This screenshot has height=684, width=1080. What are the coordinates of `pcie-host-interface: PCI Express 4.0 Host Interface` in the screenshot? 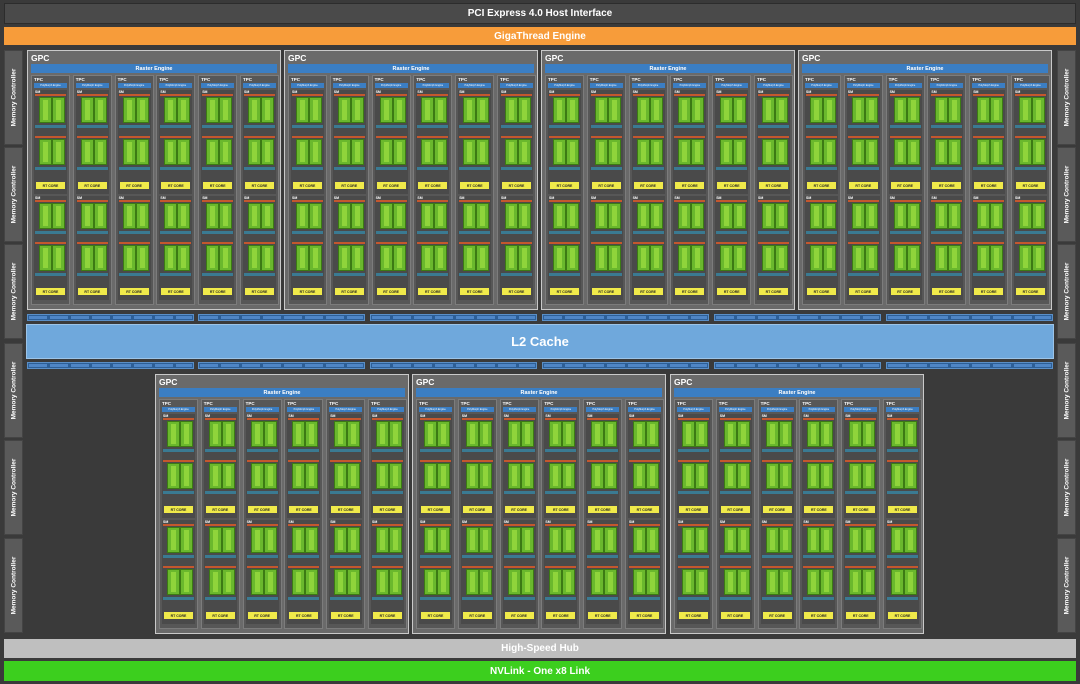 It's located at (540, 13).